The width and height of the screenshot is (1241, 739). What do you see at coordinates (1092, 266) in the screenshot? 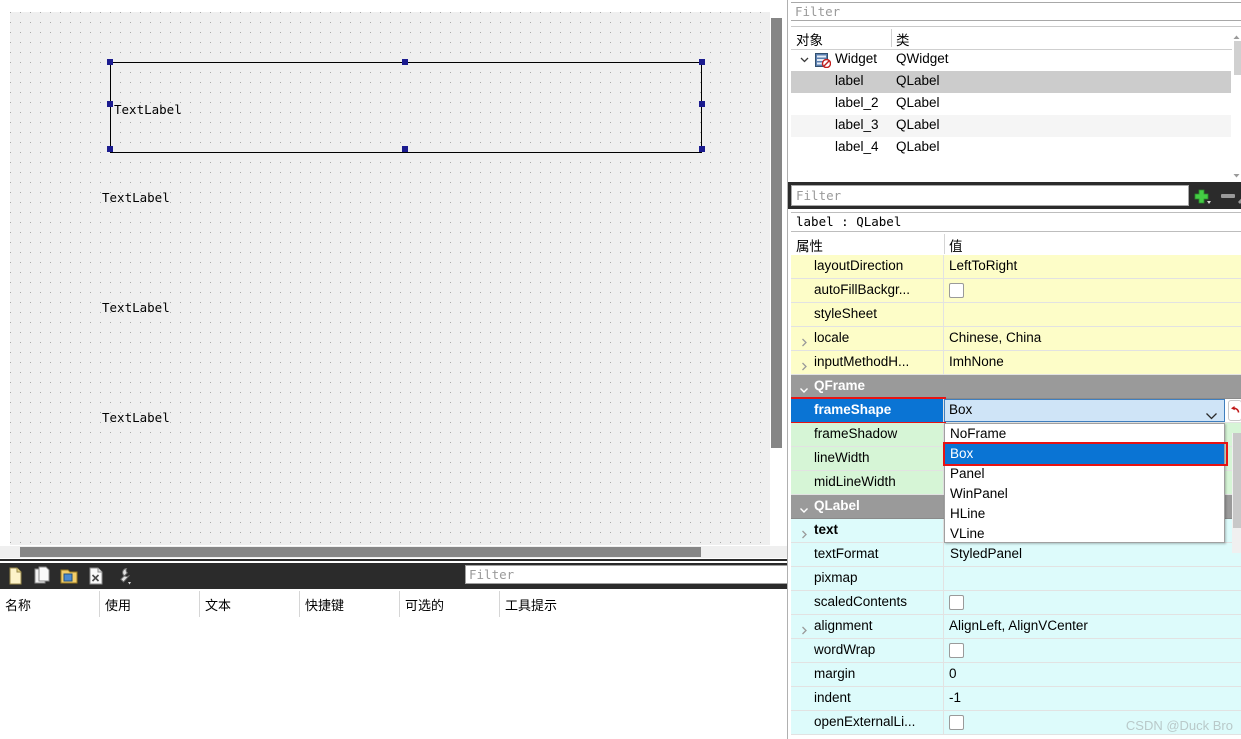
I see `property-value-cell: LeftToRight` at bounding box center [1092, 266].